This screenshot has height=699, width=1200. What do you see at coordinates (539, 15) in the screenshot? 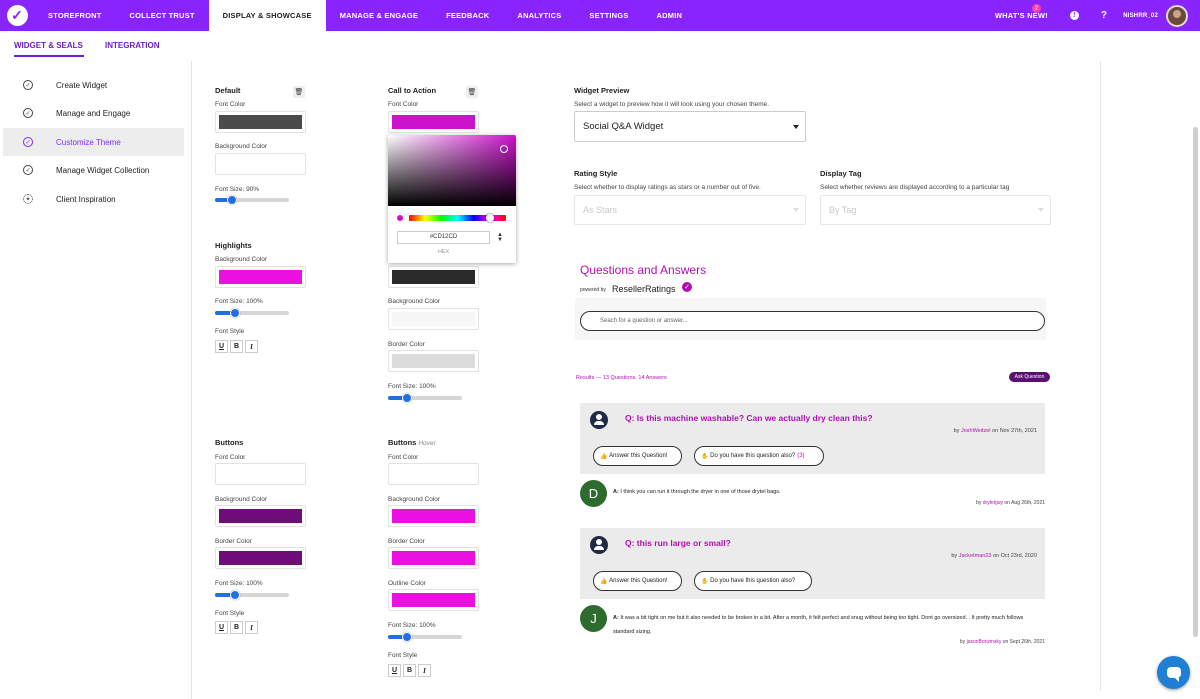
I see `nav-analytics: ANALYTICS` at bounding box center [539, 15].